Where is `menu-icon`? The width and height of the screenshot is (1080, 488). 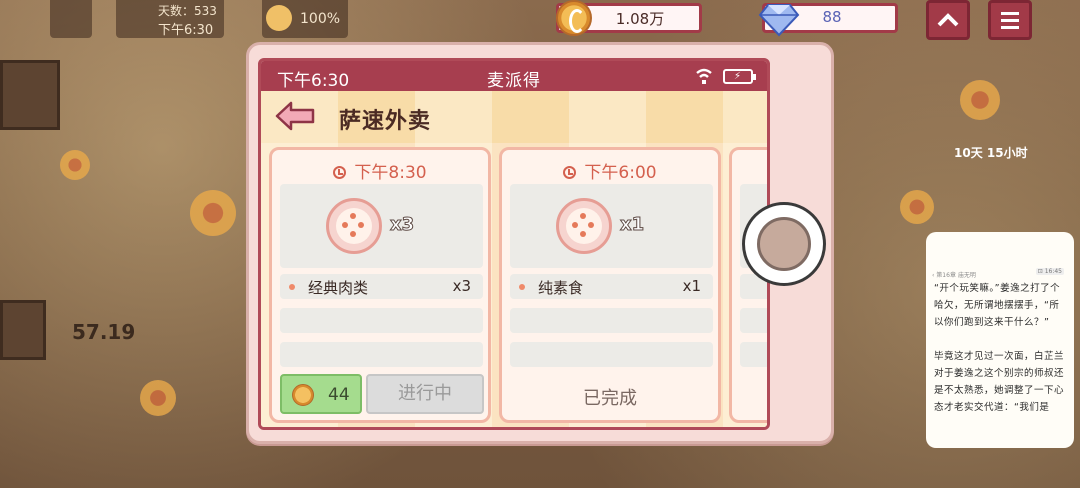 menu-icon is located at coordinates (1010, 20).